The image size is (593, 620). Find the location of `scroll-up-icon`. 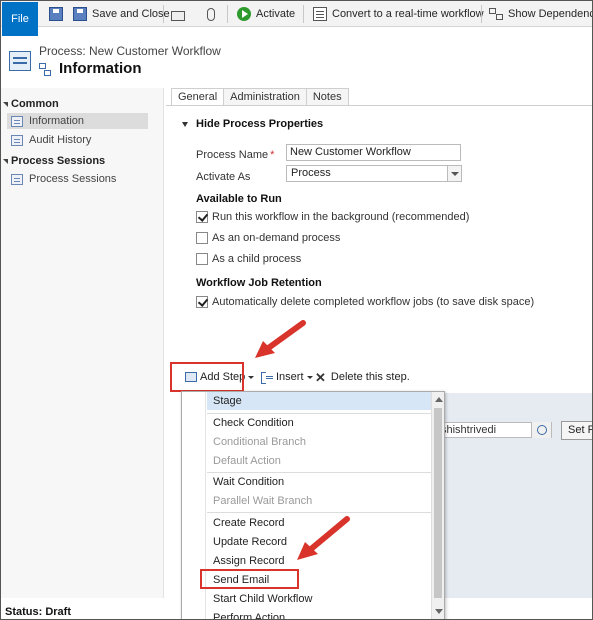

scroll-up-icon is located at coordinates (439, 399).